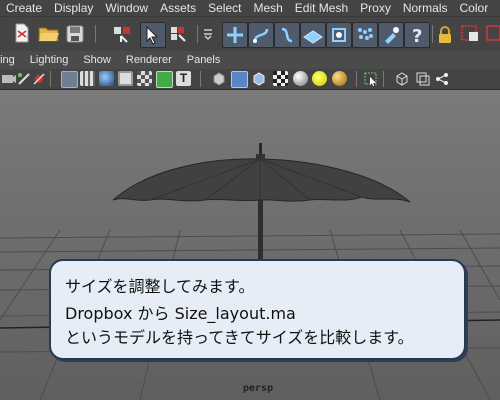 This screenshot has width=500, height=400. What do you see at coordinates (24, 79) in the screenshot?
I see `camera-attributes-icon` at bounding box center [24, 79].